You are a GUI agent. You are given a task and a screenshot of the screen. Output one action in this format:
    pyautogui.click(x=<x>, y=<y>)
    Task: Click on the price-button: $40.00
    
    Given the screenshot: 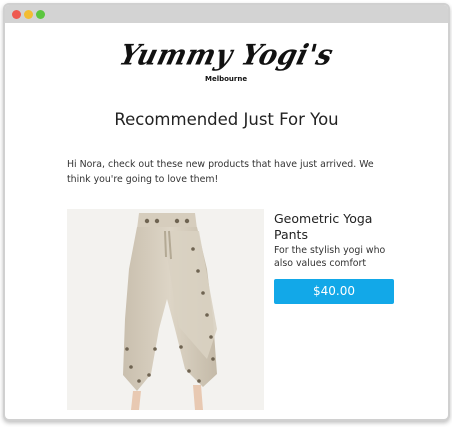 What is the action you would take?
    pyautogui.click(x=334, y=291)
    